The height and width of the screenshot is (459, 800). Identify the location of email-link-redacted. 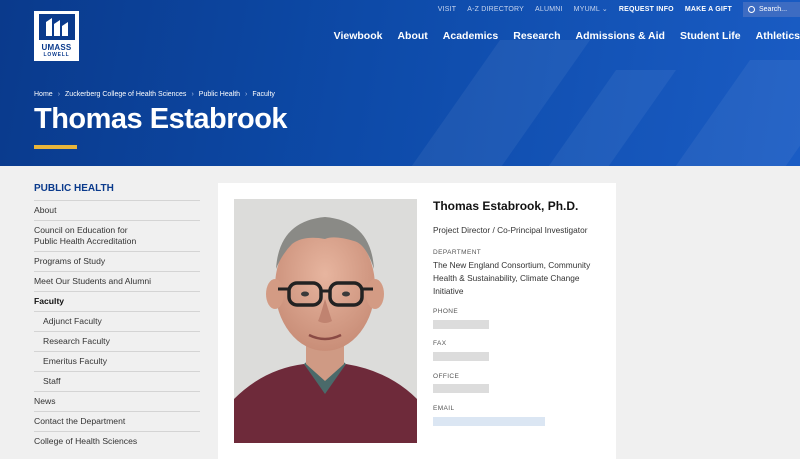
(489, 421).